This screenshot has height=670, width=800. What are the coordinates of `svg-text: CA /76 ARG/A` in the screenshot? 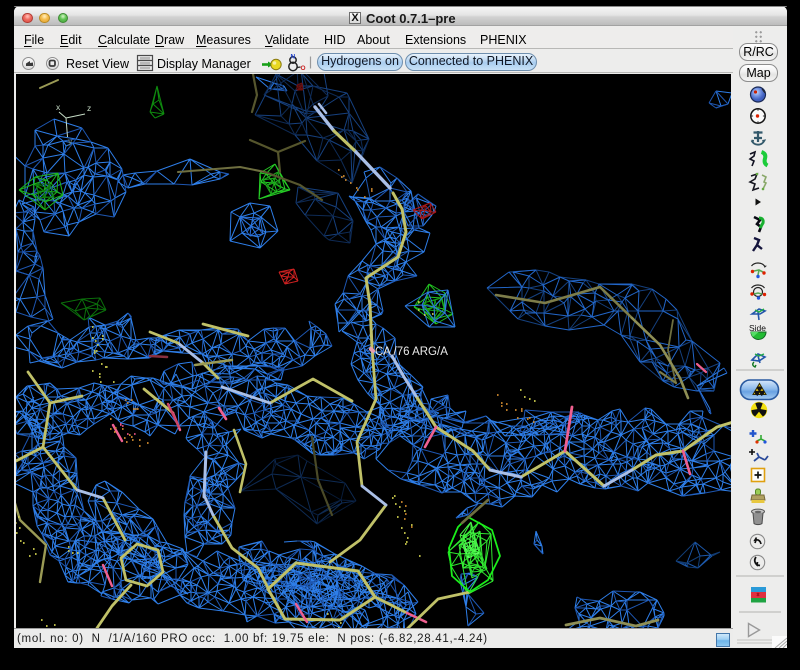 It's located at (411, 352).